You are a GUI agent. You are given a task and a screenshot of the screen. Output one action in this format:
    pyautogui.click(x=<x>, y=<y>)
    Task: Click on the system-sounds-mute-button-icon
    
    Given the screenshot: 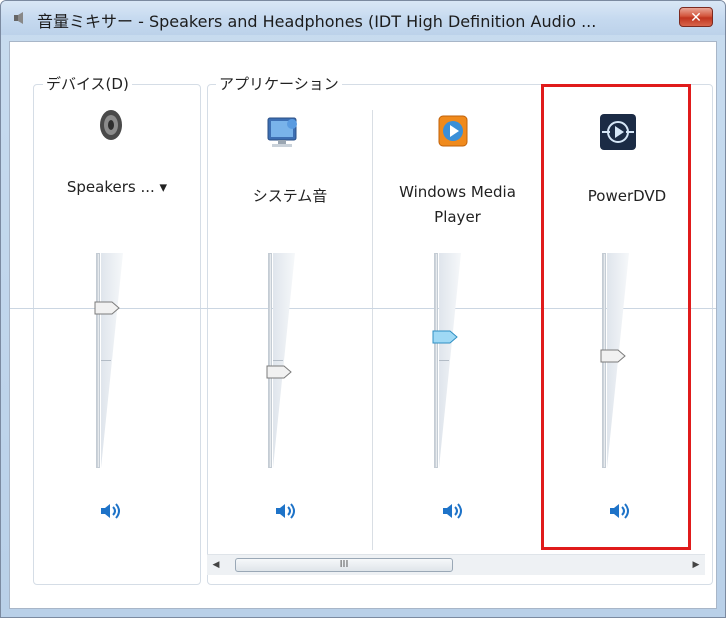 What is the action you would take?
    pyautogui.click(x=286, y=511)
    